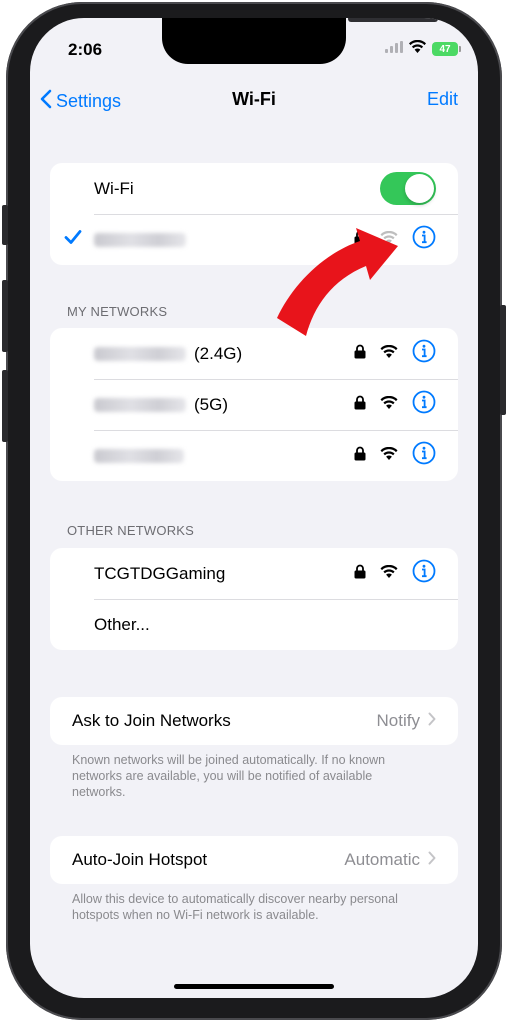  What do you see at coordinates (394, 49) in the screenshot?
I see `cellular-signal-icon` at bounding box center [394, 49].